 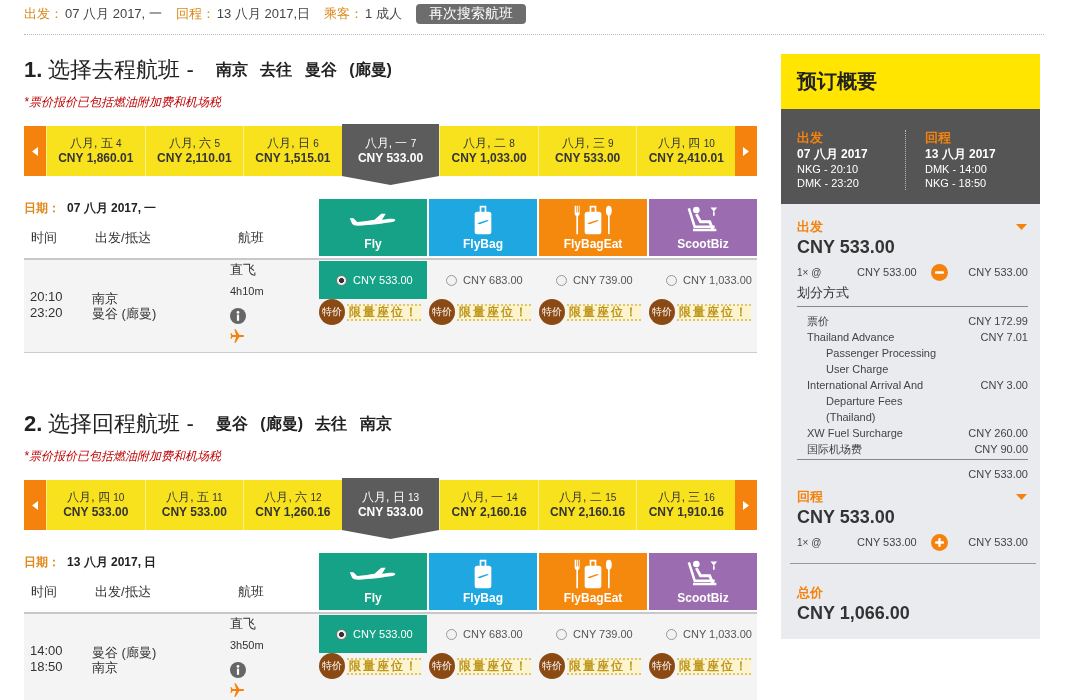 I want to click on date-value: 13 八月 2017, 日, so click(x=112, y=562).